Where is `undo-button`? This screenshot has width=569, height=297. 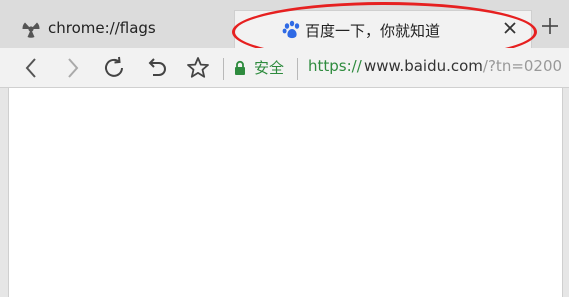 undo-button is located at coordinates (156, 68).